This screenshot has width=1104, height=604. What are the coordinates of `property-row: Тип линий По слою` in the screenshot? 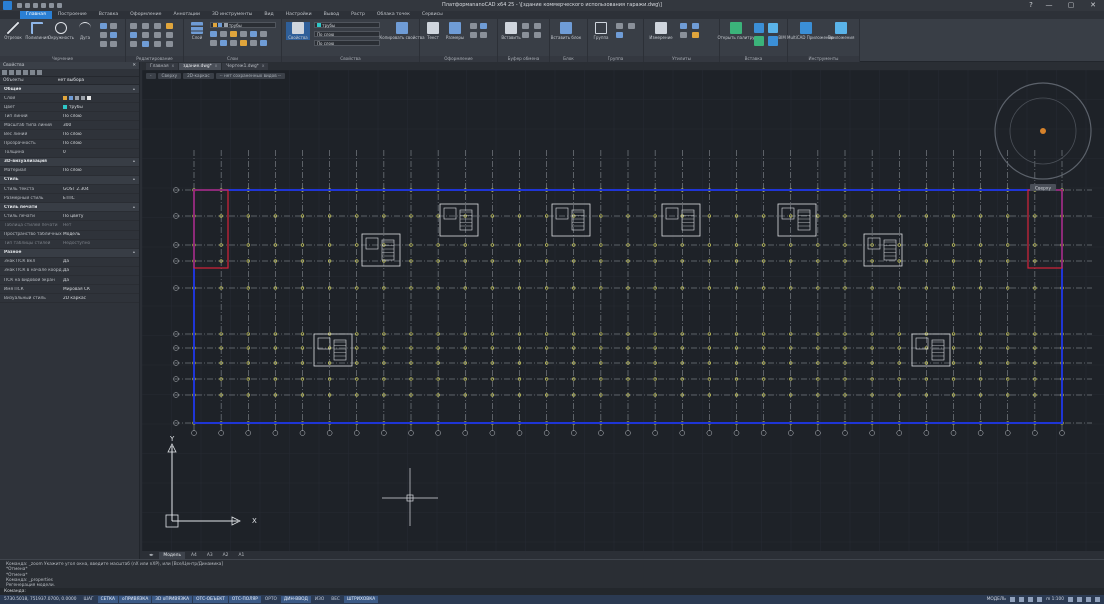 It's located at (69, 117).